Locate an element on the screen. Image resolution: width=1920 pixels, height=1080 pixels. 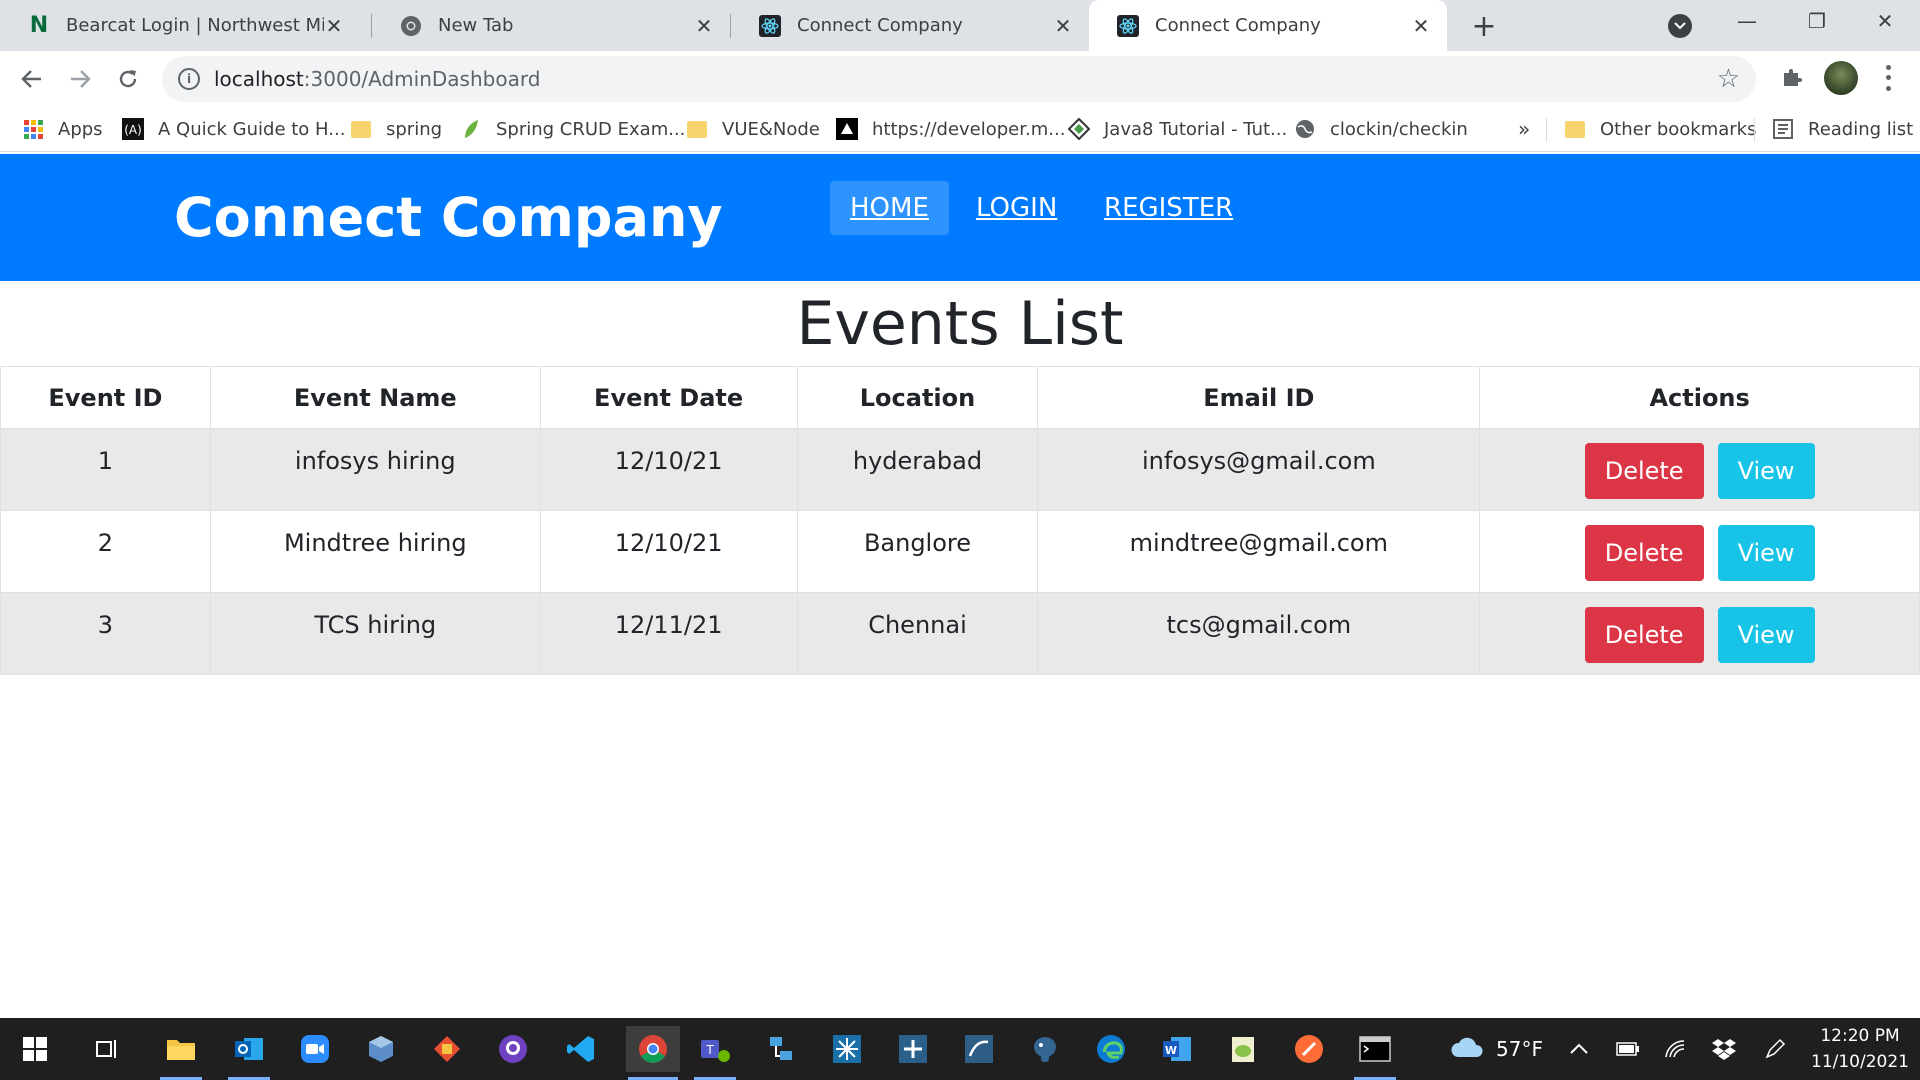
bookmark-apps: Apps is located at coordinates (62, 129).